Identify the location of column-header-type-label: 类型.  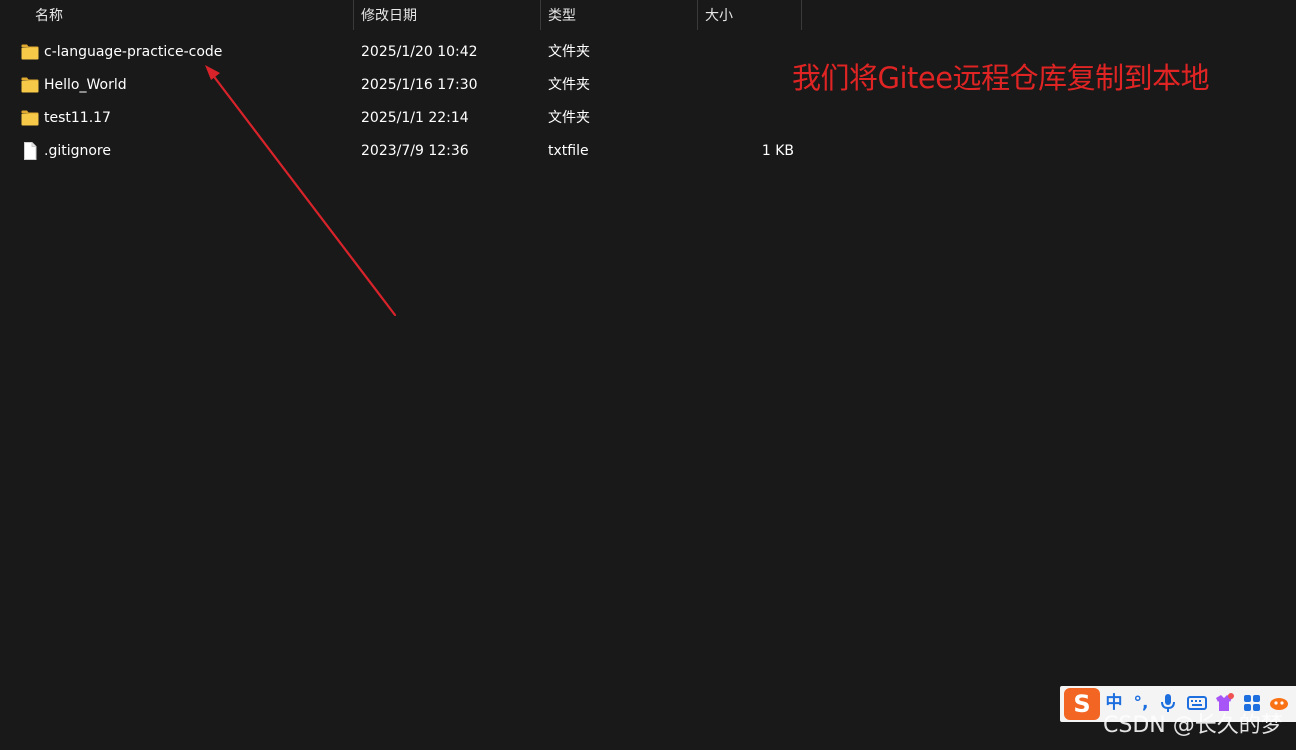
(562, 16).